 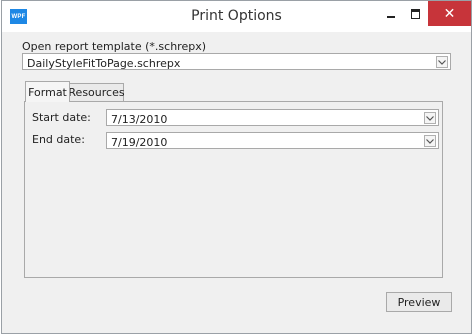 I want to click on tab-resources: Resources, so click(x=96, y=92).